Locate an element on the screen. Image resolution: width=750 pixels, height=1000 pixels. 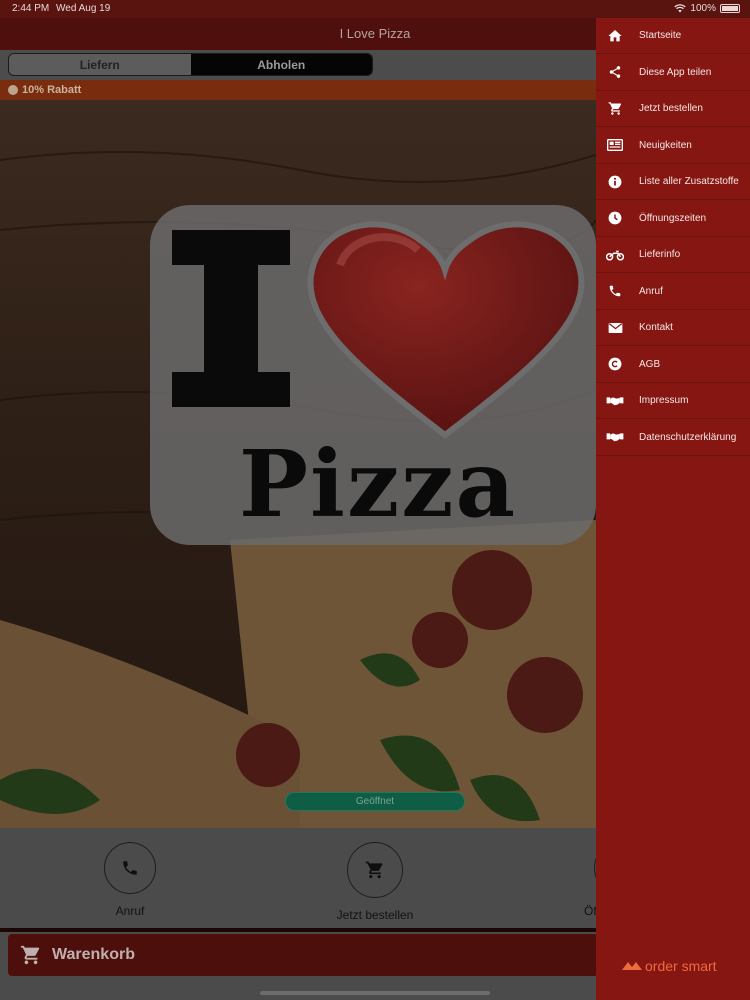
battery-icon is located at coordinates (730, 8).